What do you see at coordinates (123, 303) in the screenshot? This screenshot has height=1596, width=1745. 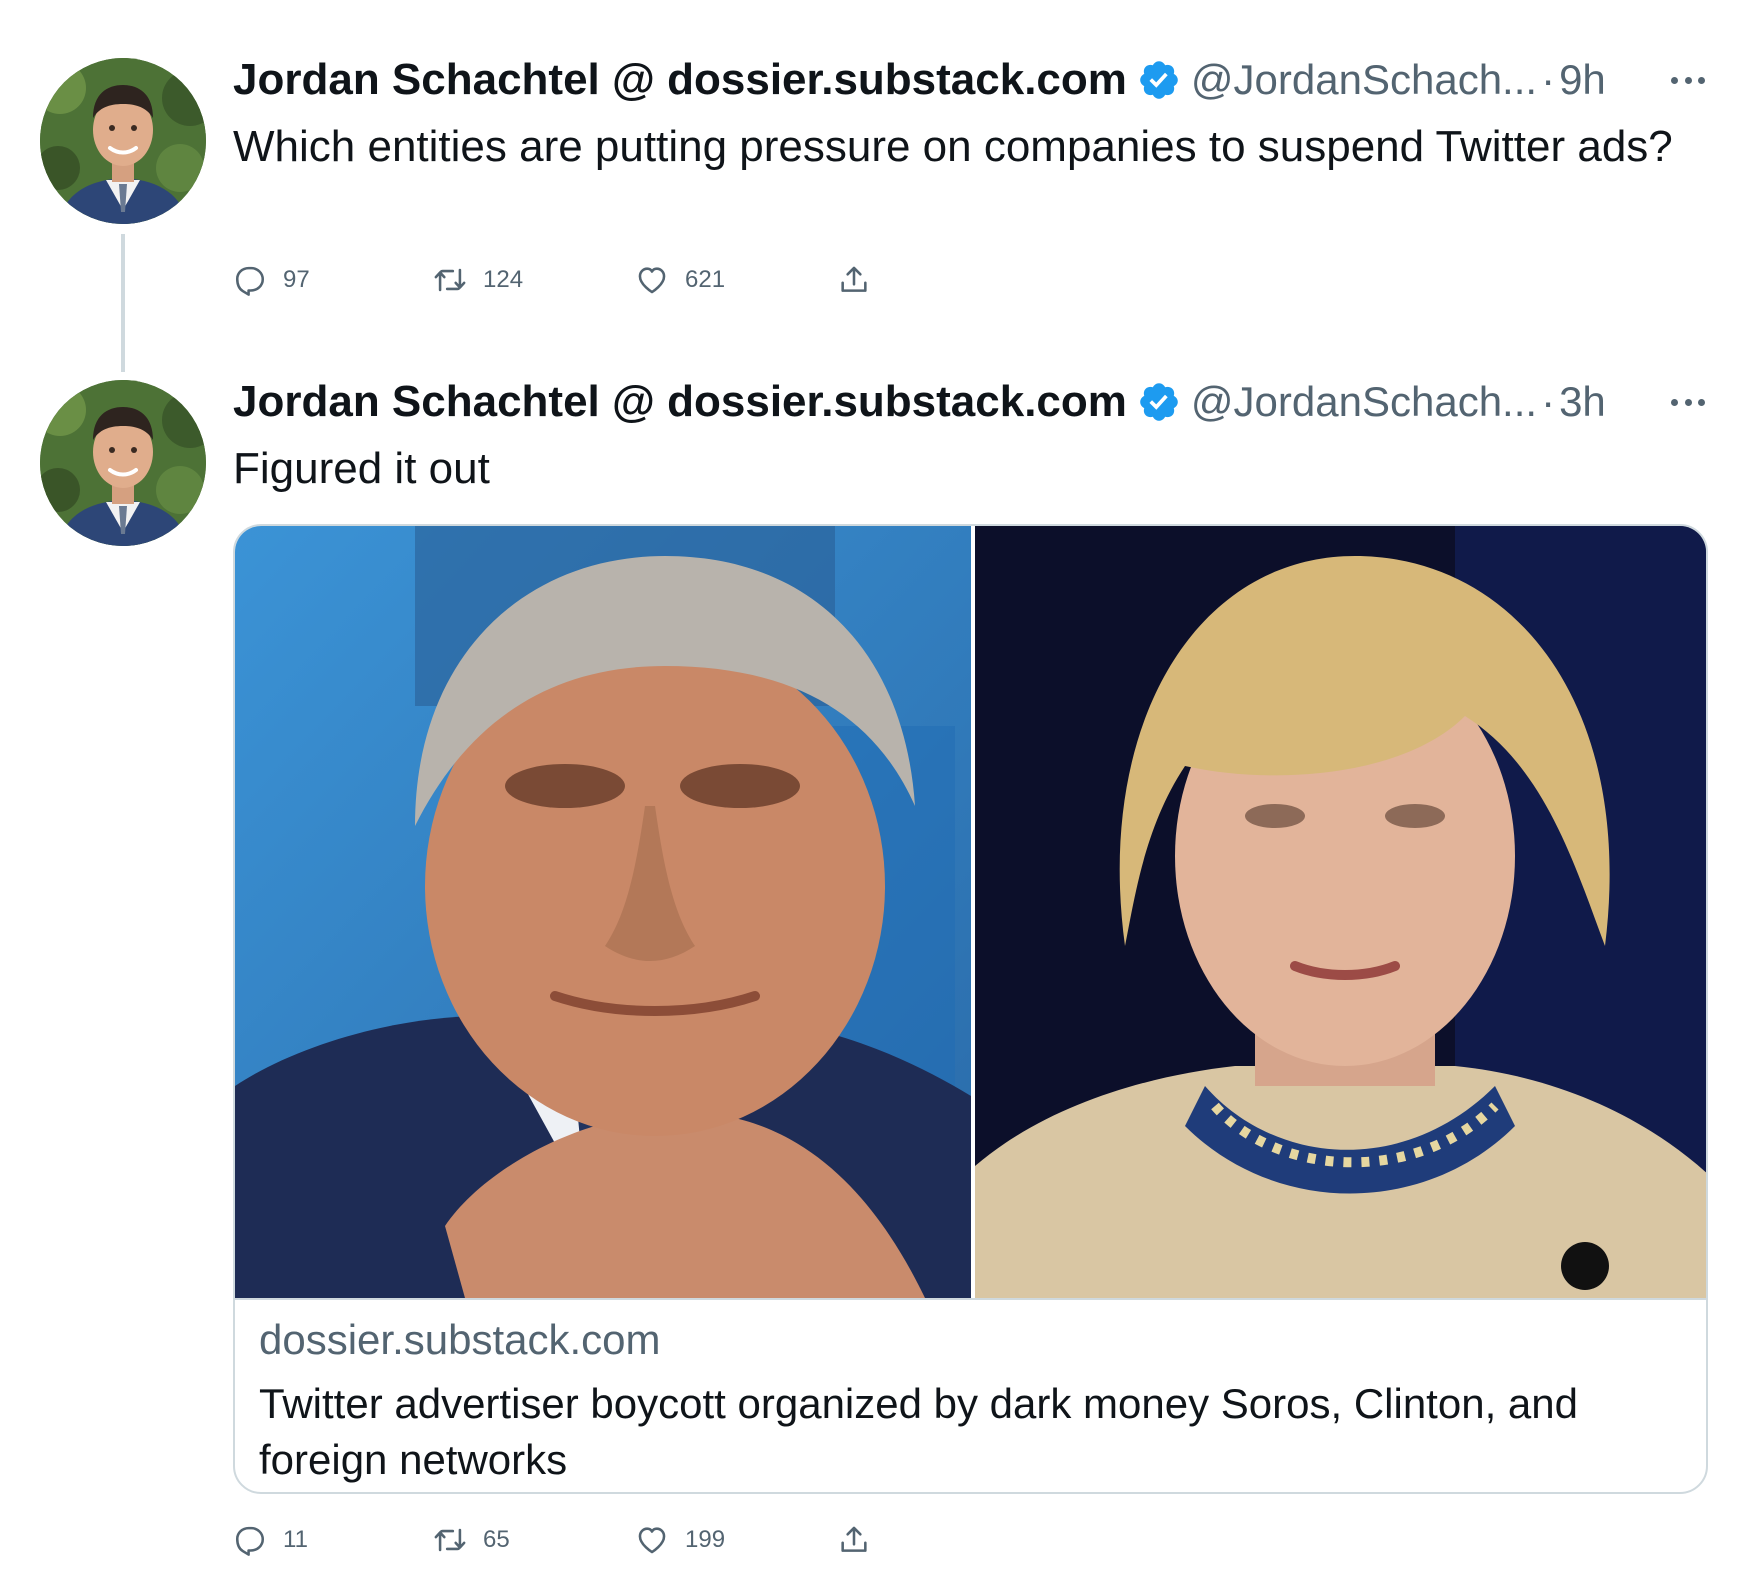 I see `thread-connector-line` at bounding box center [123, 303].